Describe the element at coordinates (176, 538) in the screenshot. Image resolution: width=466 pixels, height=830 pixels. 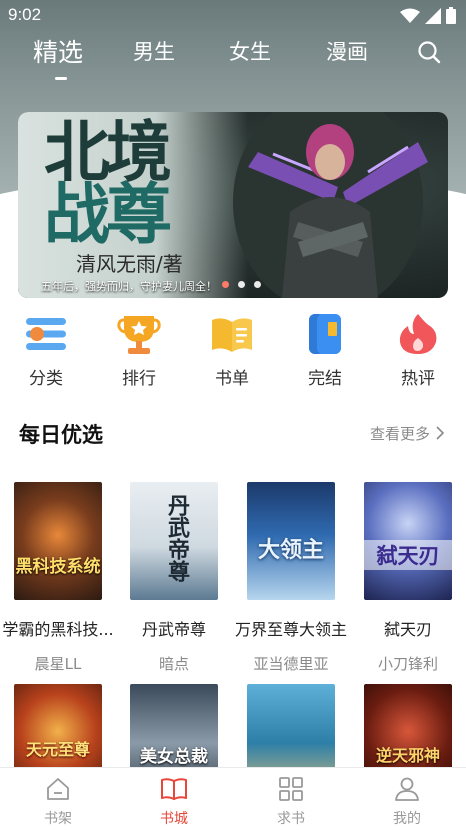
I see `cover-title: 丹武帝尊` at that location.